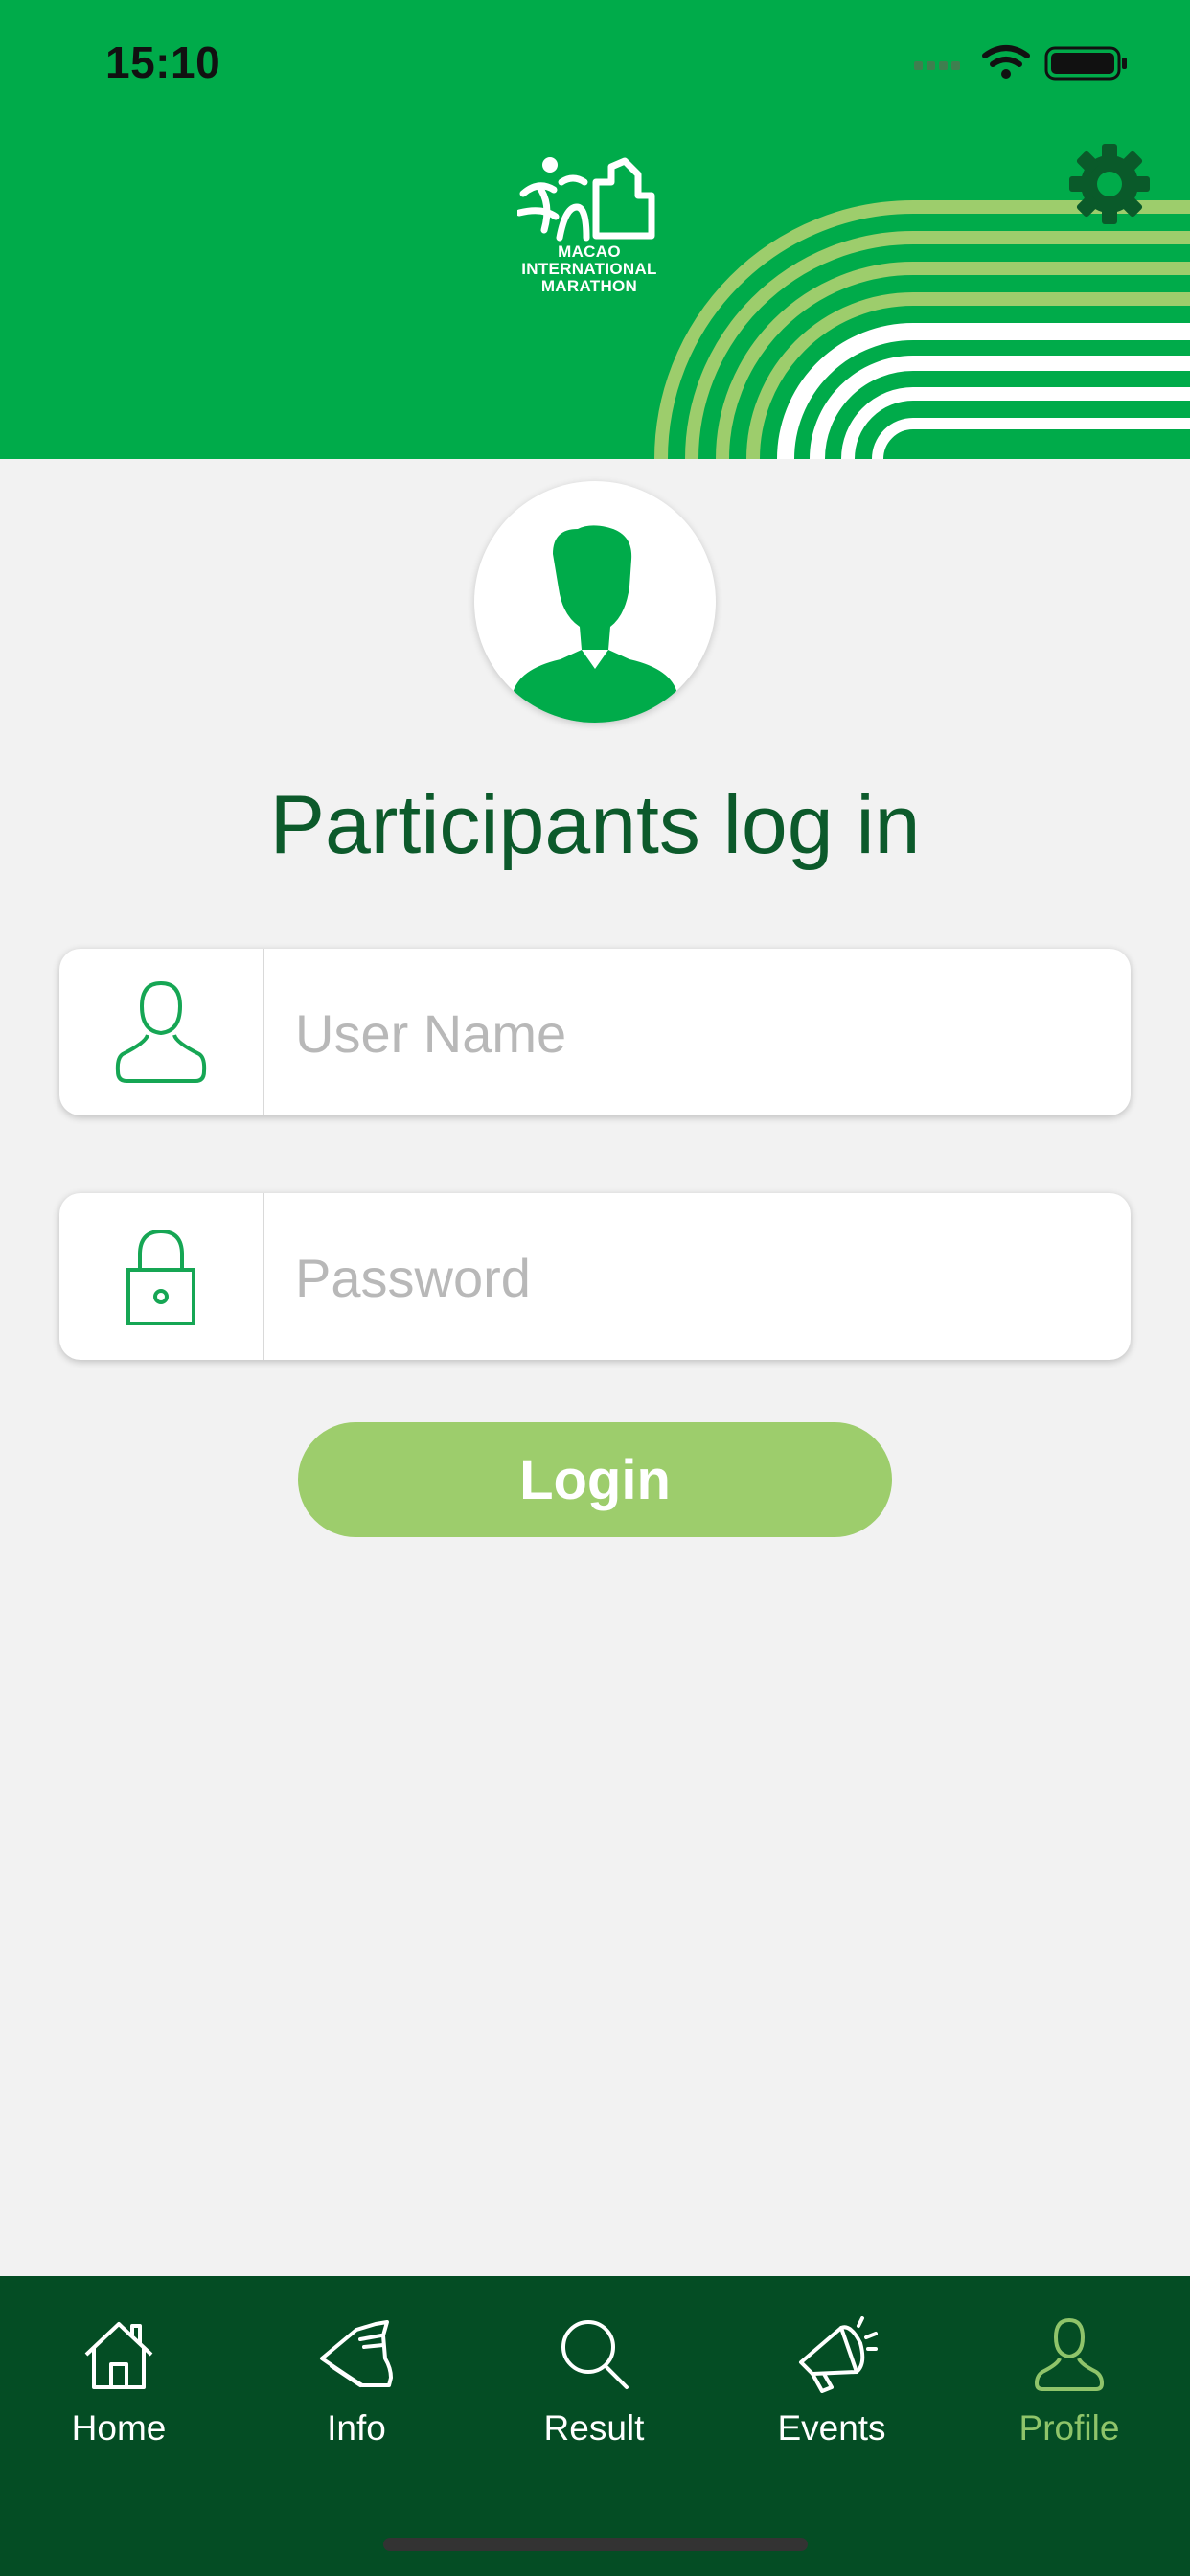 The image size is (1190, 2576). Describe the element at coordinates (589, 268) in the screenshot. I see `logo-wordmark: MACAO INTERNATIONAL MARATHON` at that location.